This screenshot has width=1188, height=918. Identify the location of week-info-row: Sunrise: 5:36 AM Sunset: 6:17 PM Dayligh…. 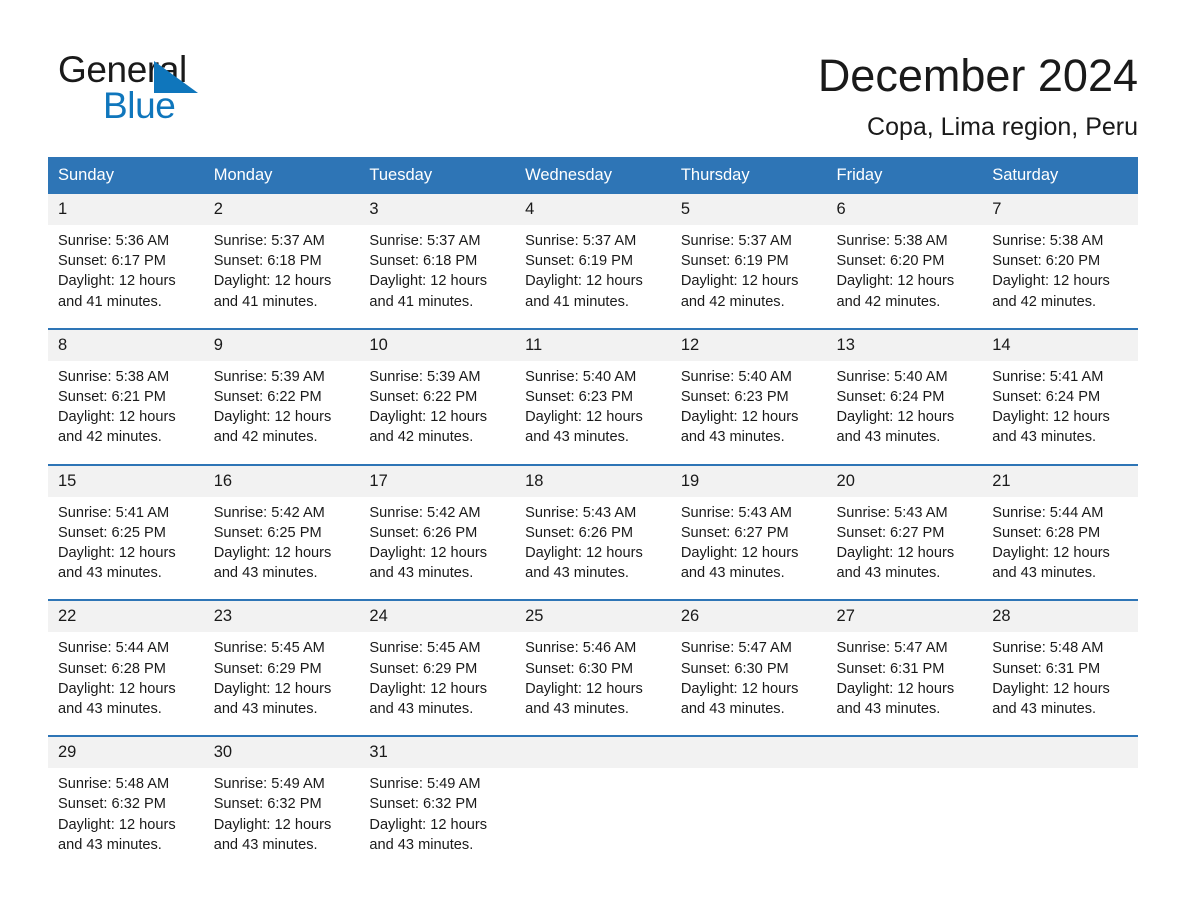
(593, 277).